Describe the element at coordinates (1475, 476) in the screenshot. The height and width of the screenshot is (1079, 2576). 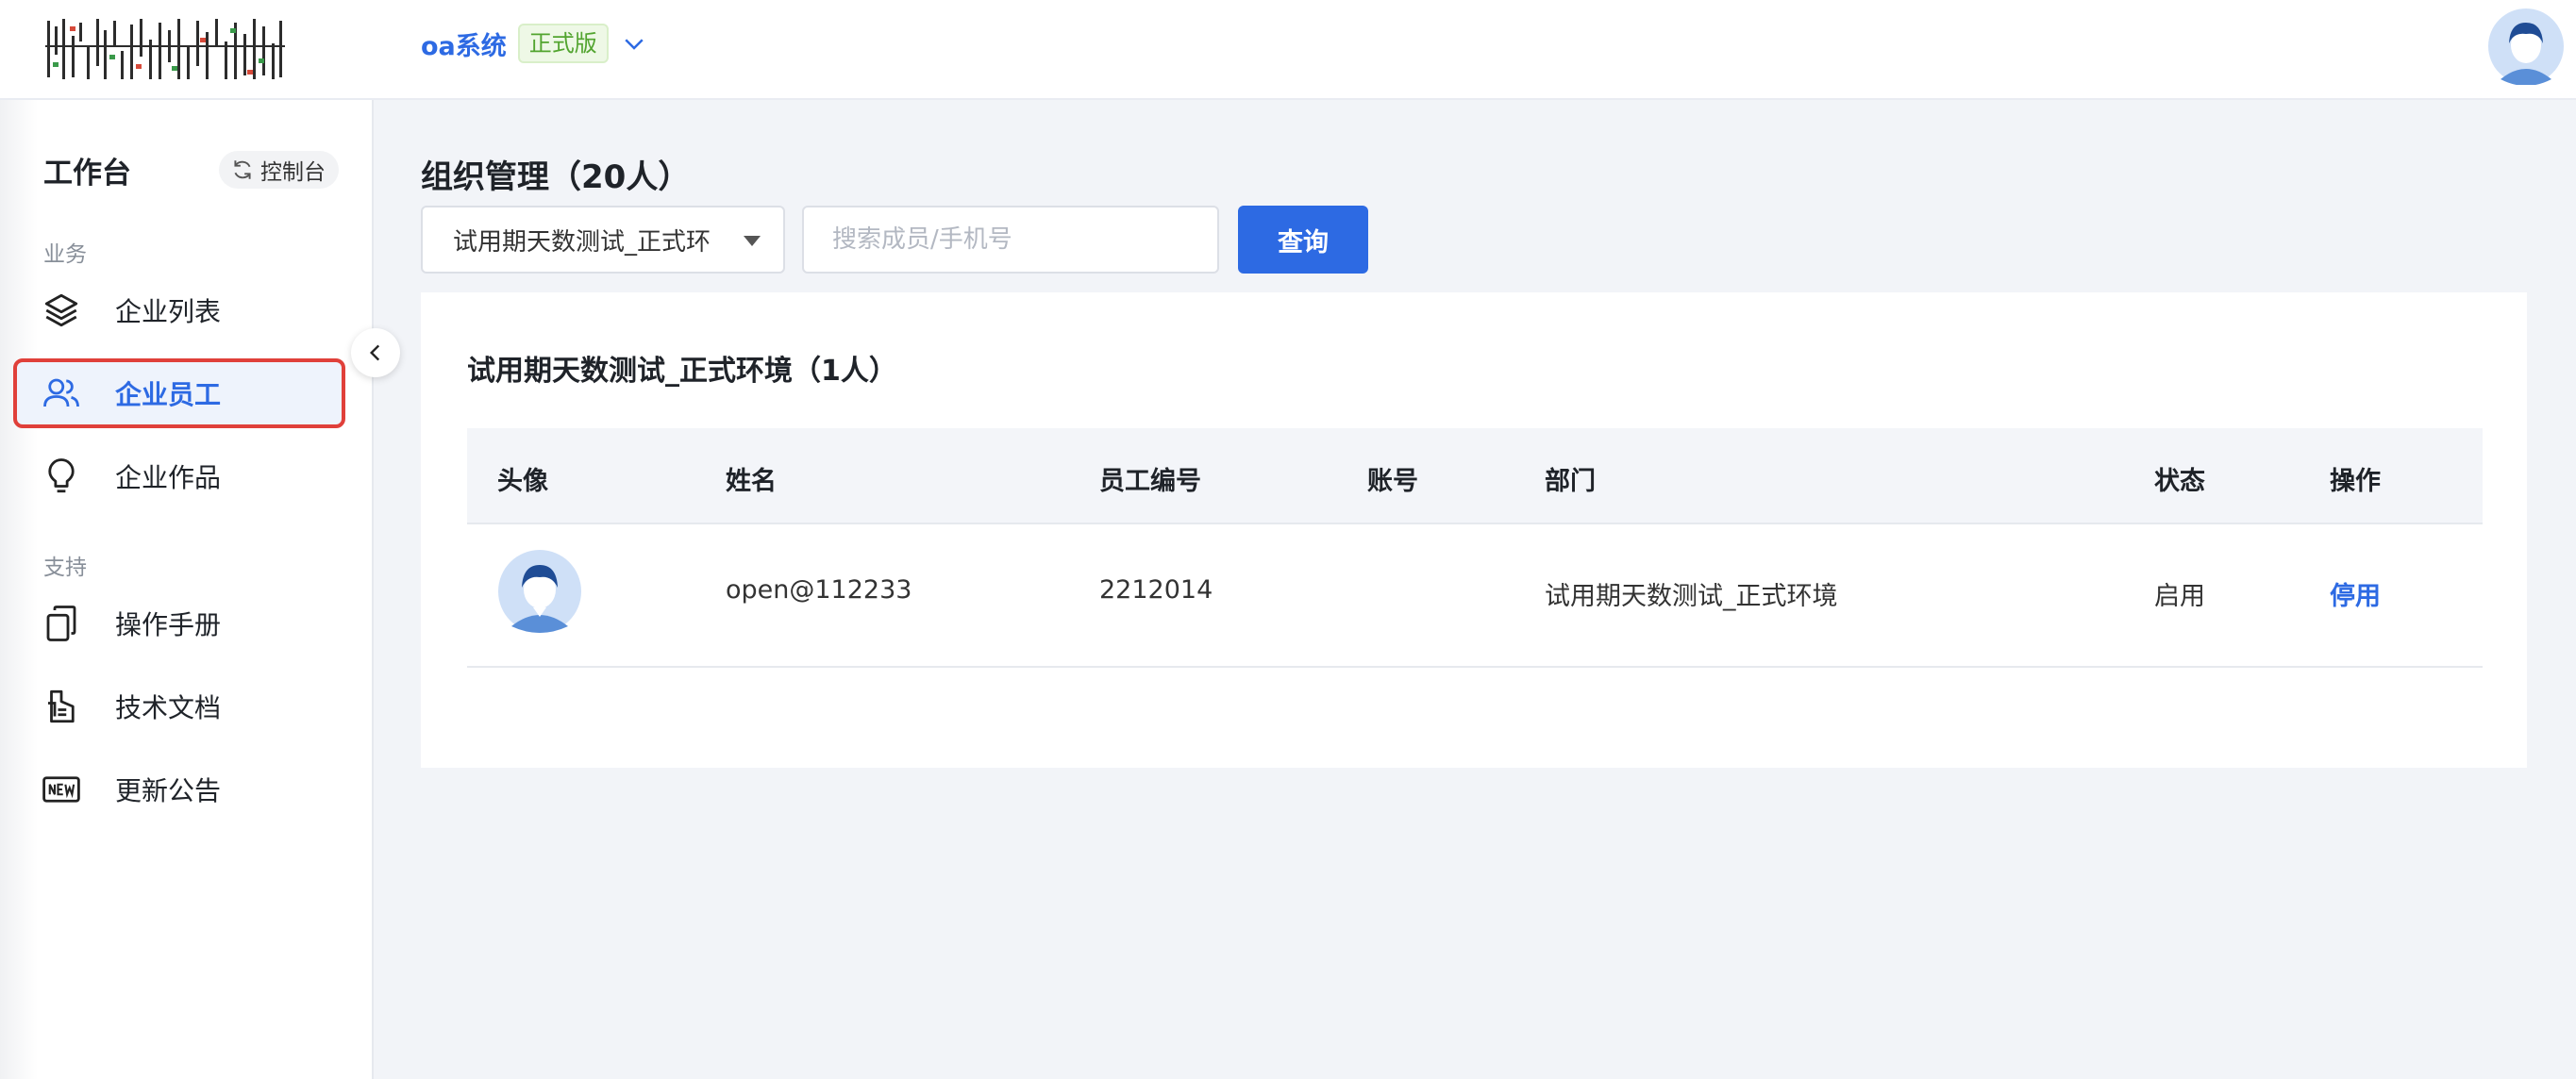
I see `table-header: 头像 姓名 员工编号 账号 部门 状态 操作` at that location.